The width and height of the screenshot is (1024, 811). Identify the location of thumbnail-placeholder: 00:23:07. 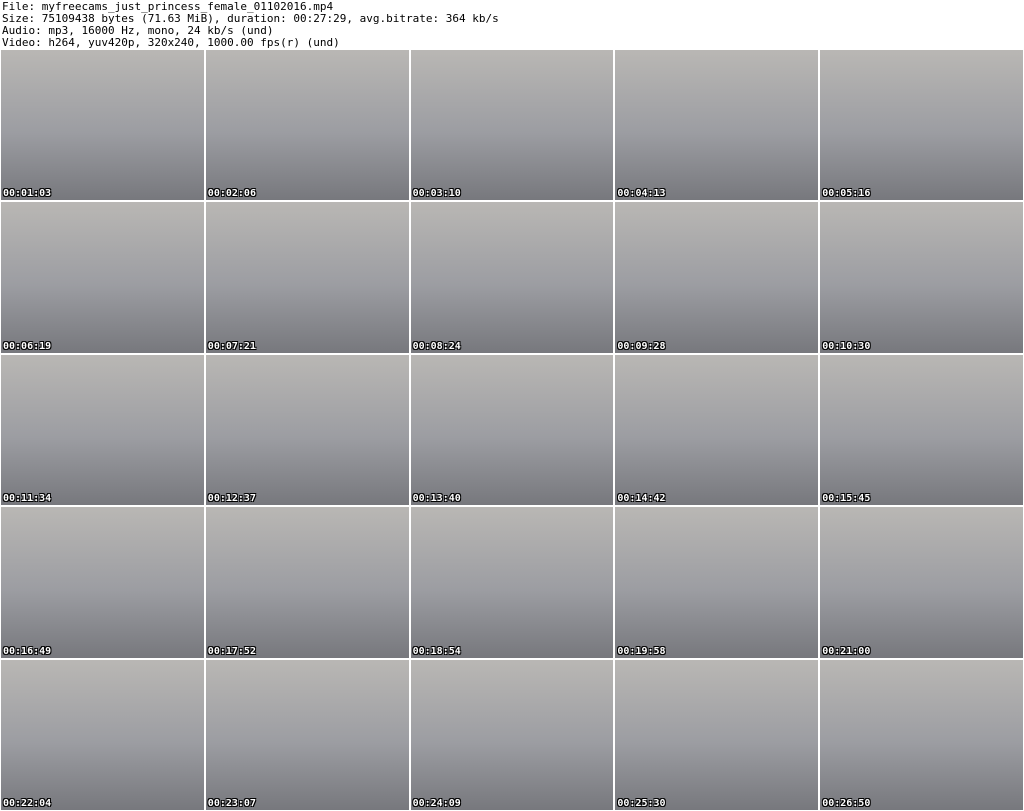
(307, 734).